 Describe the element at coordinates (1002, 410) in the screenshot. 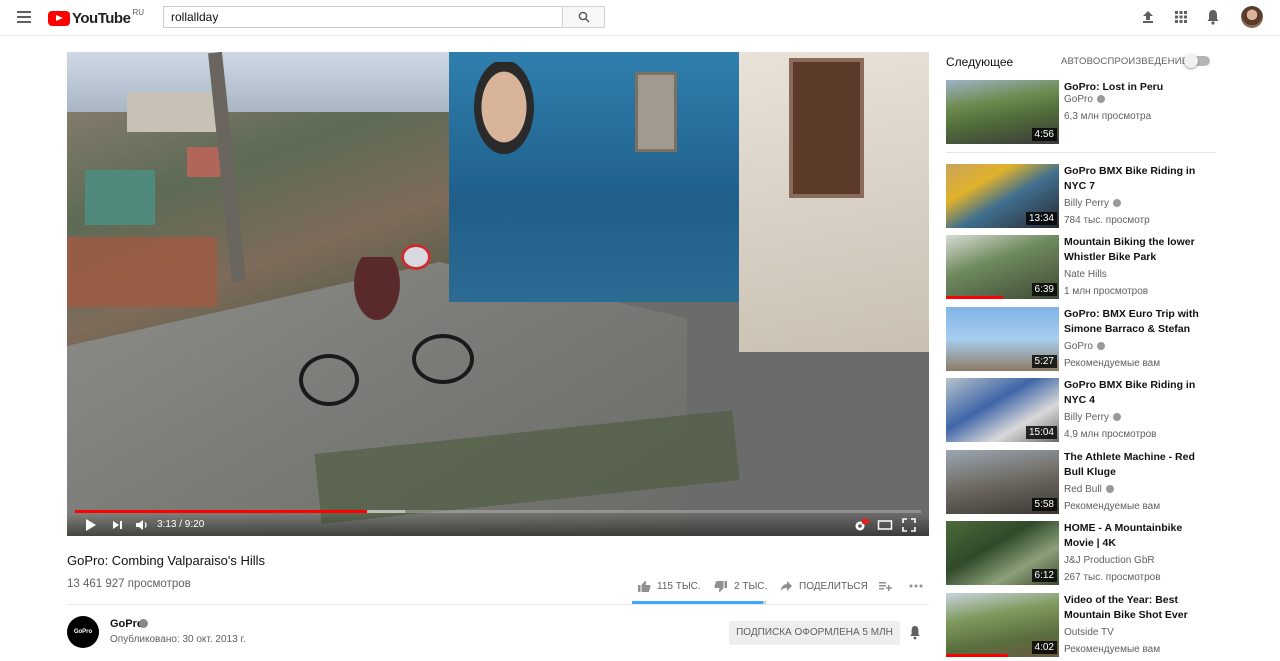

I see `recommendation-thumbnail: 15:04` at that location.